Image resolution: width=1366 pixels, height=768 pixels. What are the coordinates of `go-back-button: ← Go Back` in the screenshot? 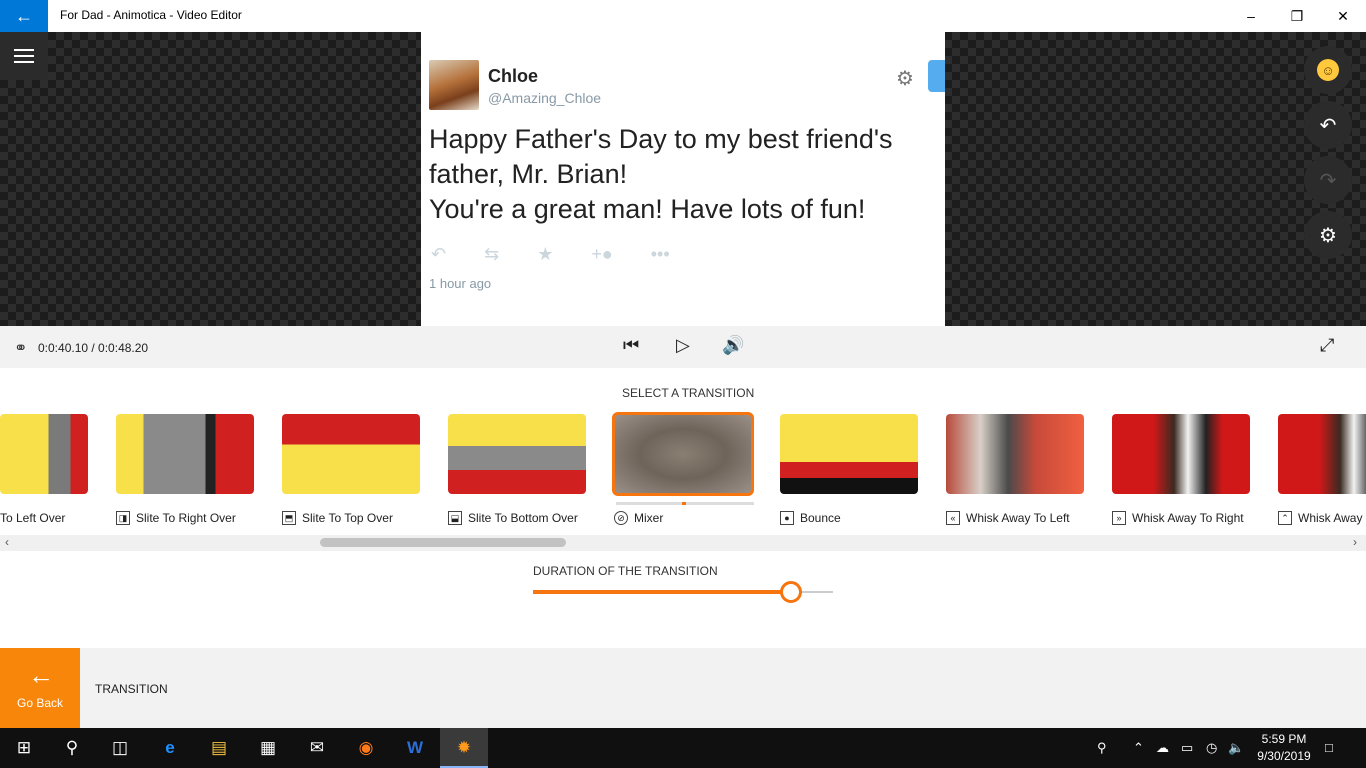 It's located at (40, 688).